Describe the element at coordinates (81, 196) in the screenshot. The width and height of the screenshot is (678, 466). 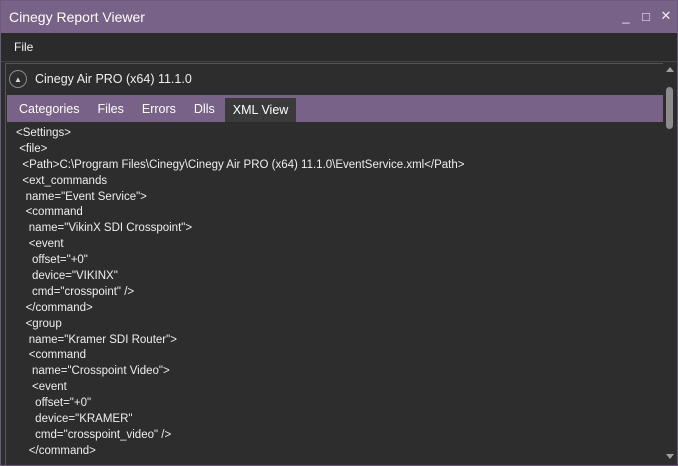
I see `xml-line: name="Event Service">` at that location.